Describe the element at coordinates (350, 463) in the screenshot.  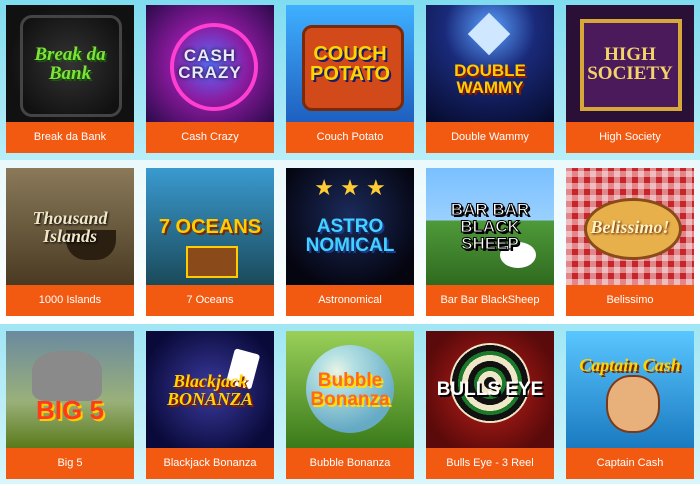
I see `game-title: Bubble Bonanza` at that location.